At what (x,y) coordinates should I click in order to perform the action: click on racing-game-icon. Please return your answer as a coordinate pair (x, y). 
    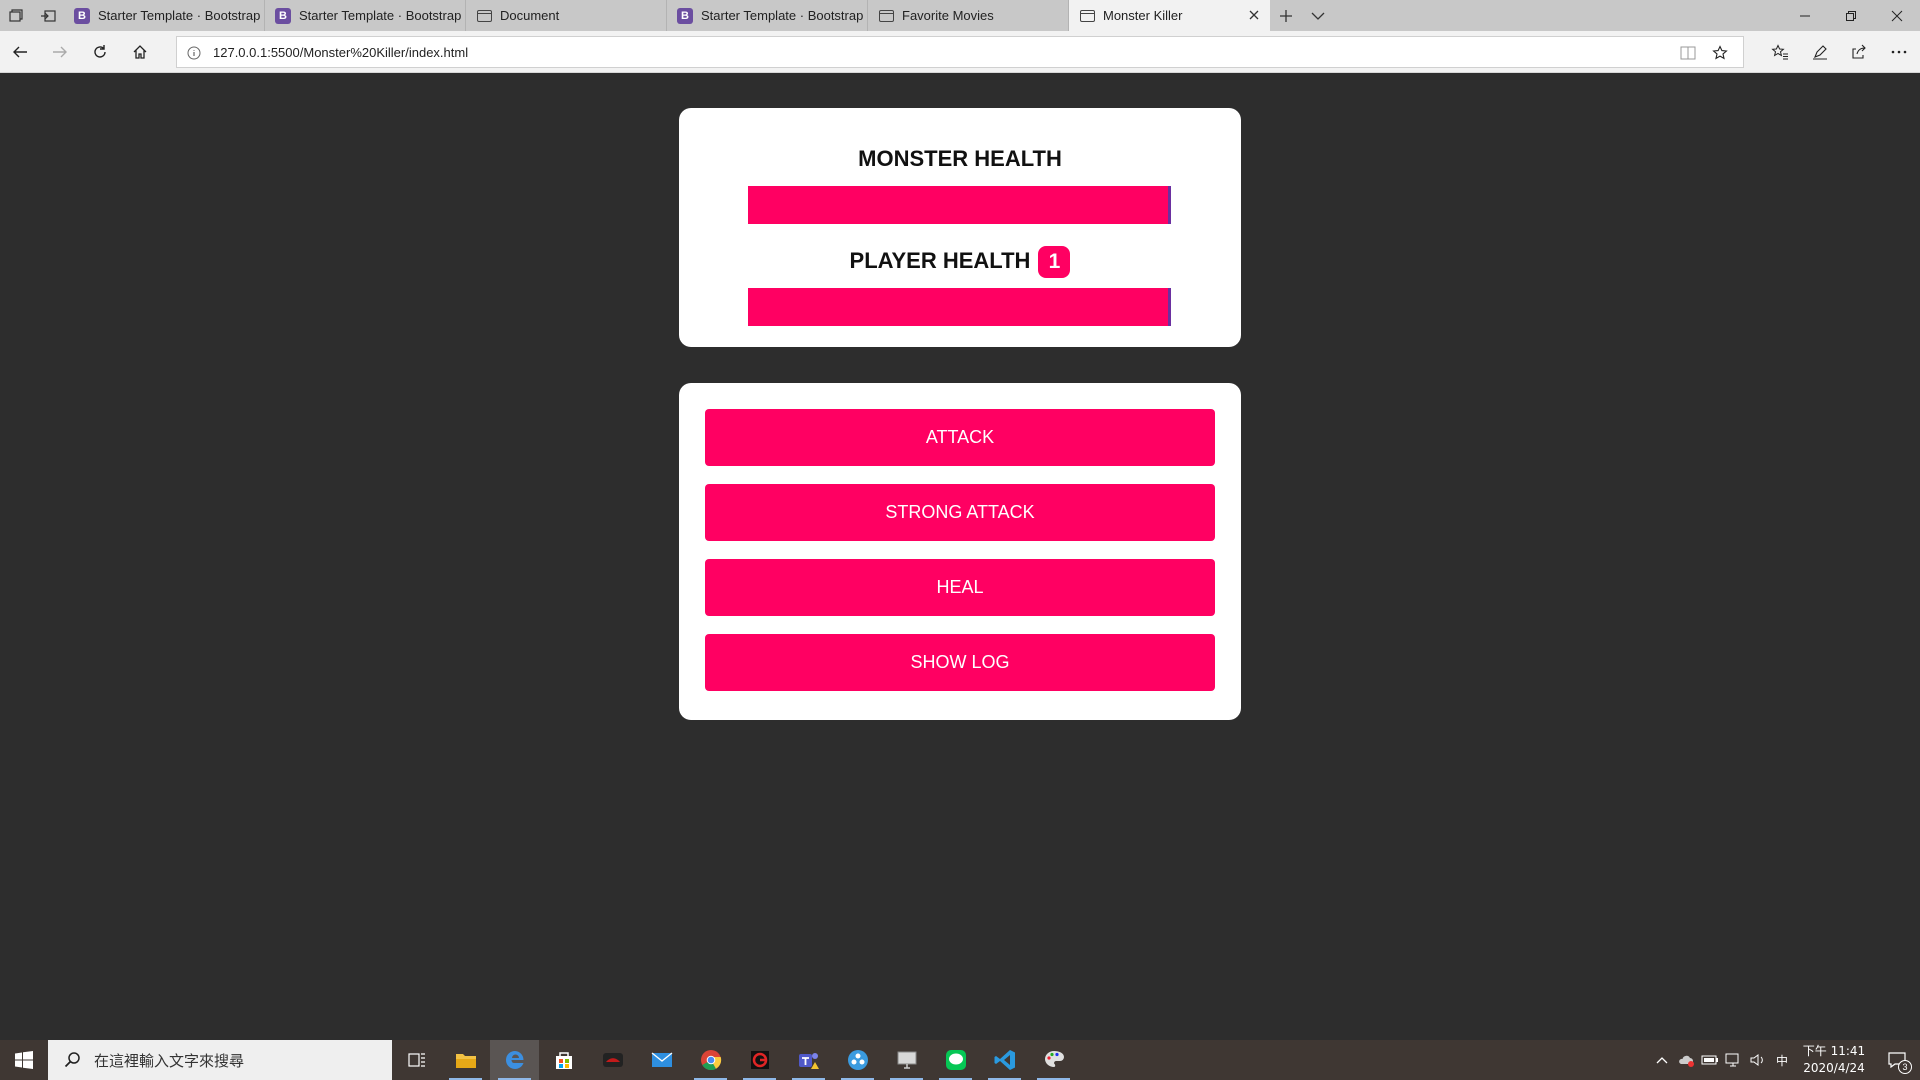
    Looking at the image, I should click on (612, 1060).